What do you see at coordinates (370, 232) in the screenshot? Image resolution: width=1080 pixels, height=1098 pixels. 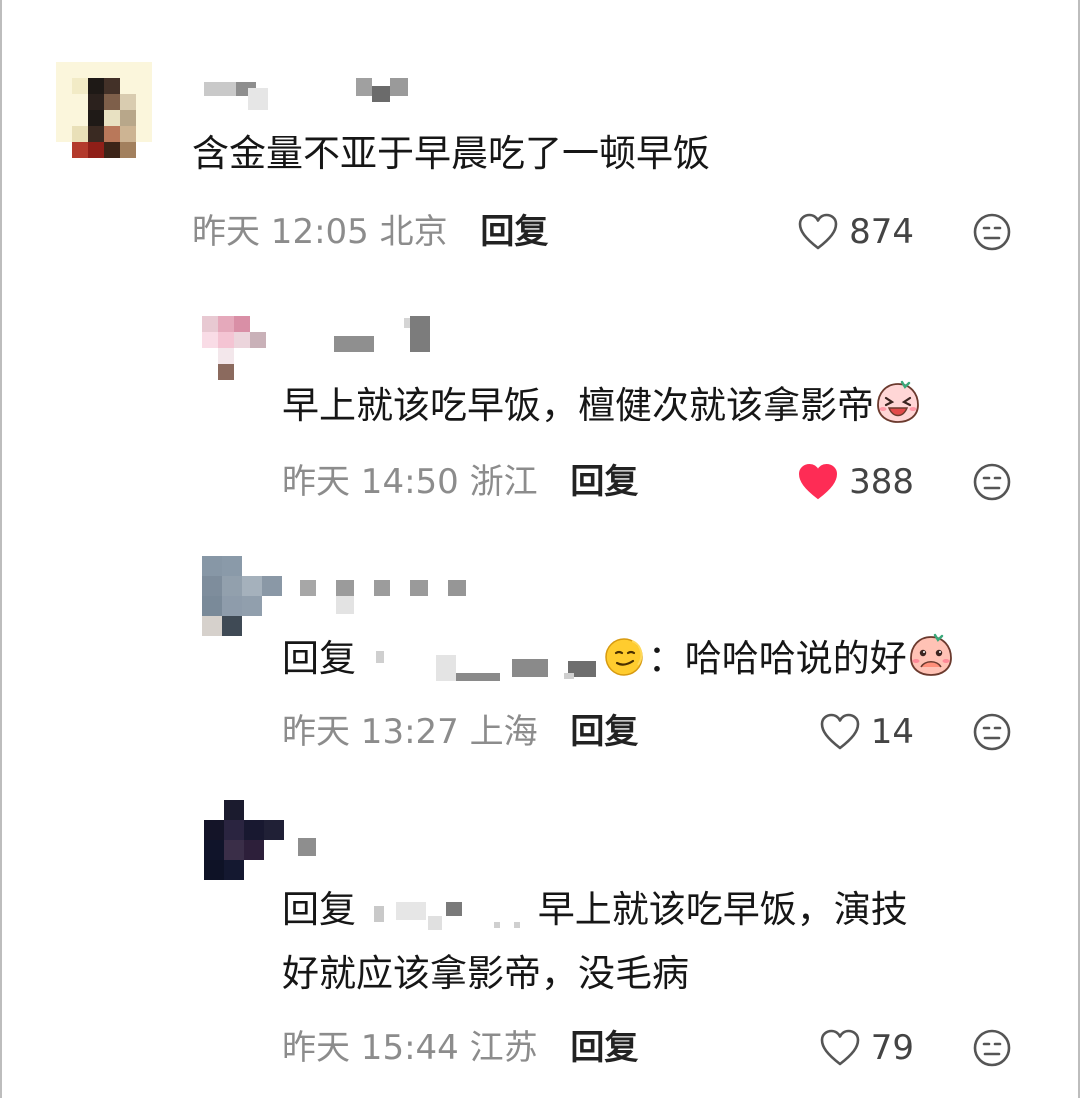 I see `comment-meta: 昨天 12:05 北京 回复` at bounding box center [370, 232].